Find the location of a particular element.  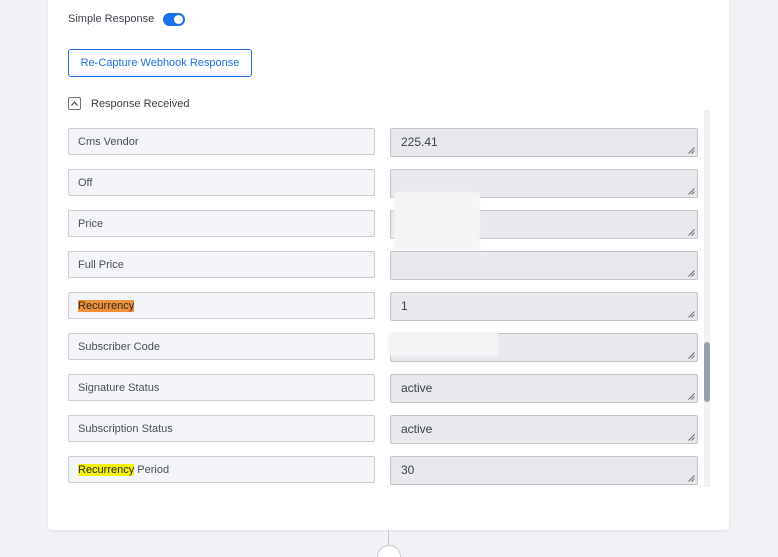

field-key-text: Signature Status is located at coordinates (119, 387).